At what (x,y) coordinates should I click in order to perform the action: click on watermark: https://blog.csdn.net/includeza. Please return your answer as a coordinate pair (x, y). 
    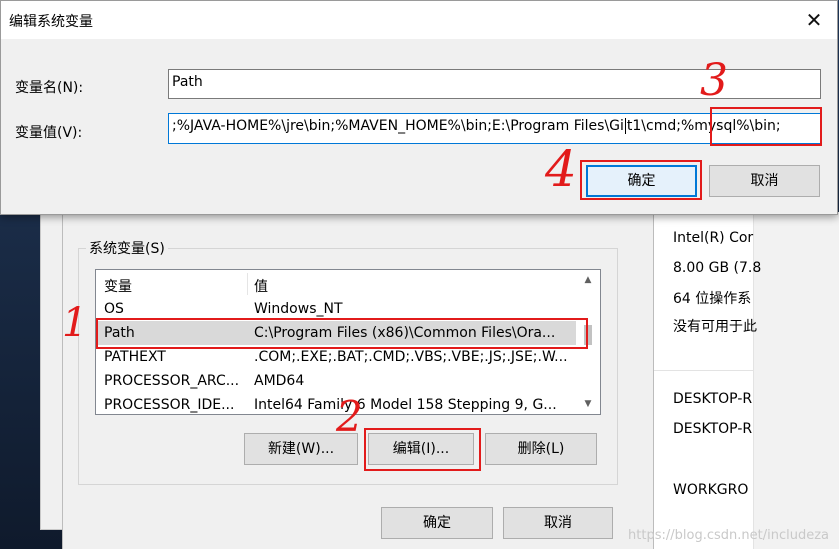
    Looking at the image, I should click on (728, 535).